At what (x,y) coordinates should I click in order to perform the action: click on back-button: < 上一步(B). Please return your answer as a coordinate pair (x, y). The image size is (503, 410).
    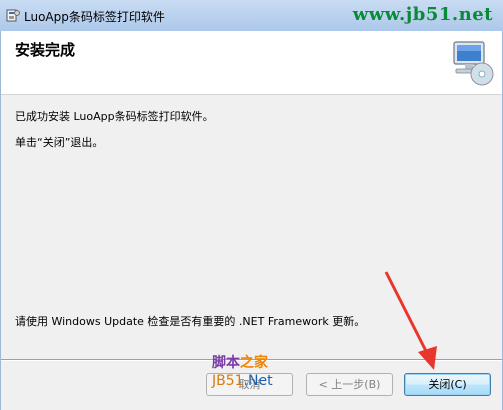
    Looking at the image, I should click on (349, 384).